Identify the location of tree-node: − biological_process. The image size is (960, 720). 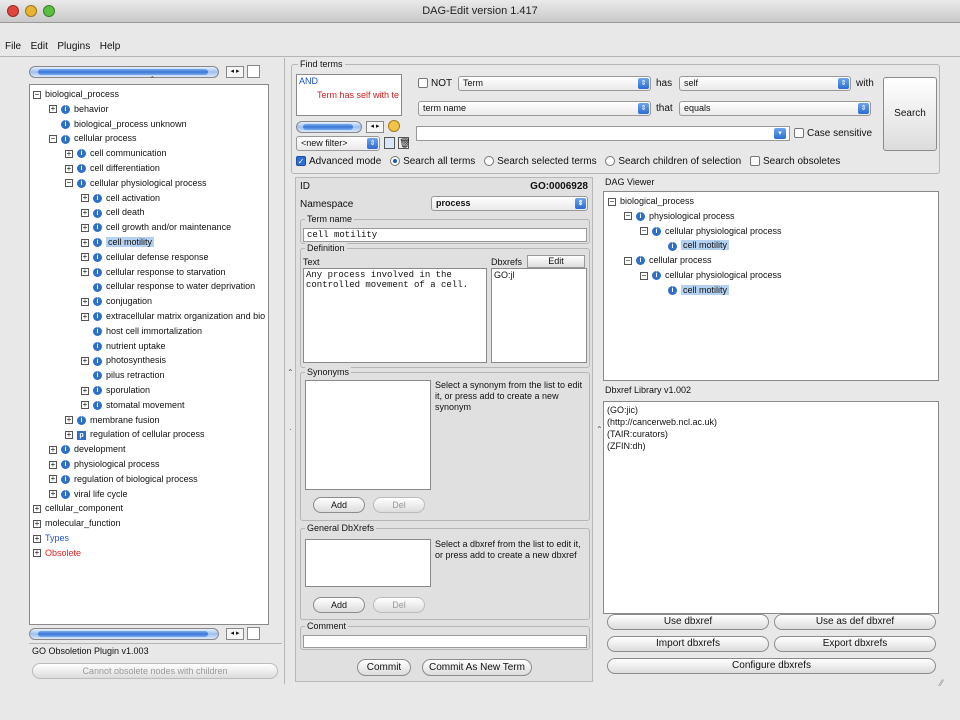
(76, 94).